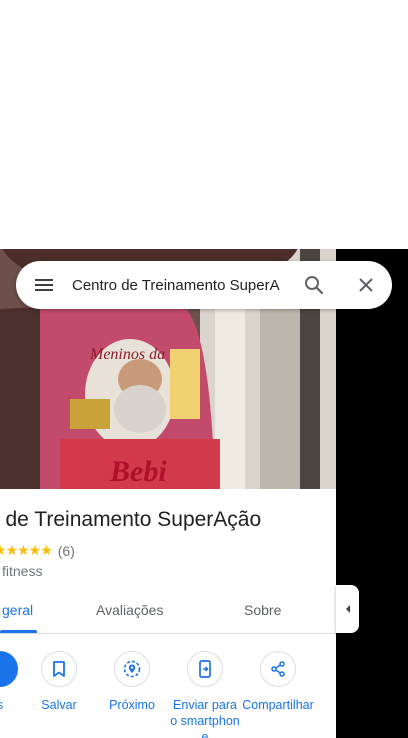  What do you see at coordinates (127, 354) in the screenshot?
I see `svg-text: Meninos da` at bounding box center [127, 354].